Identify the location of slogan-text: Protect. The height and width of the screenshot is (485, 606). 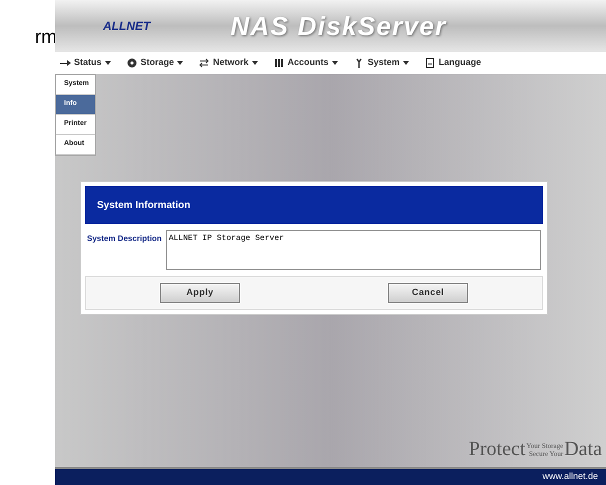
(497, 449).